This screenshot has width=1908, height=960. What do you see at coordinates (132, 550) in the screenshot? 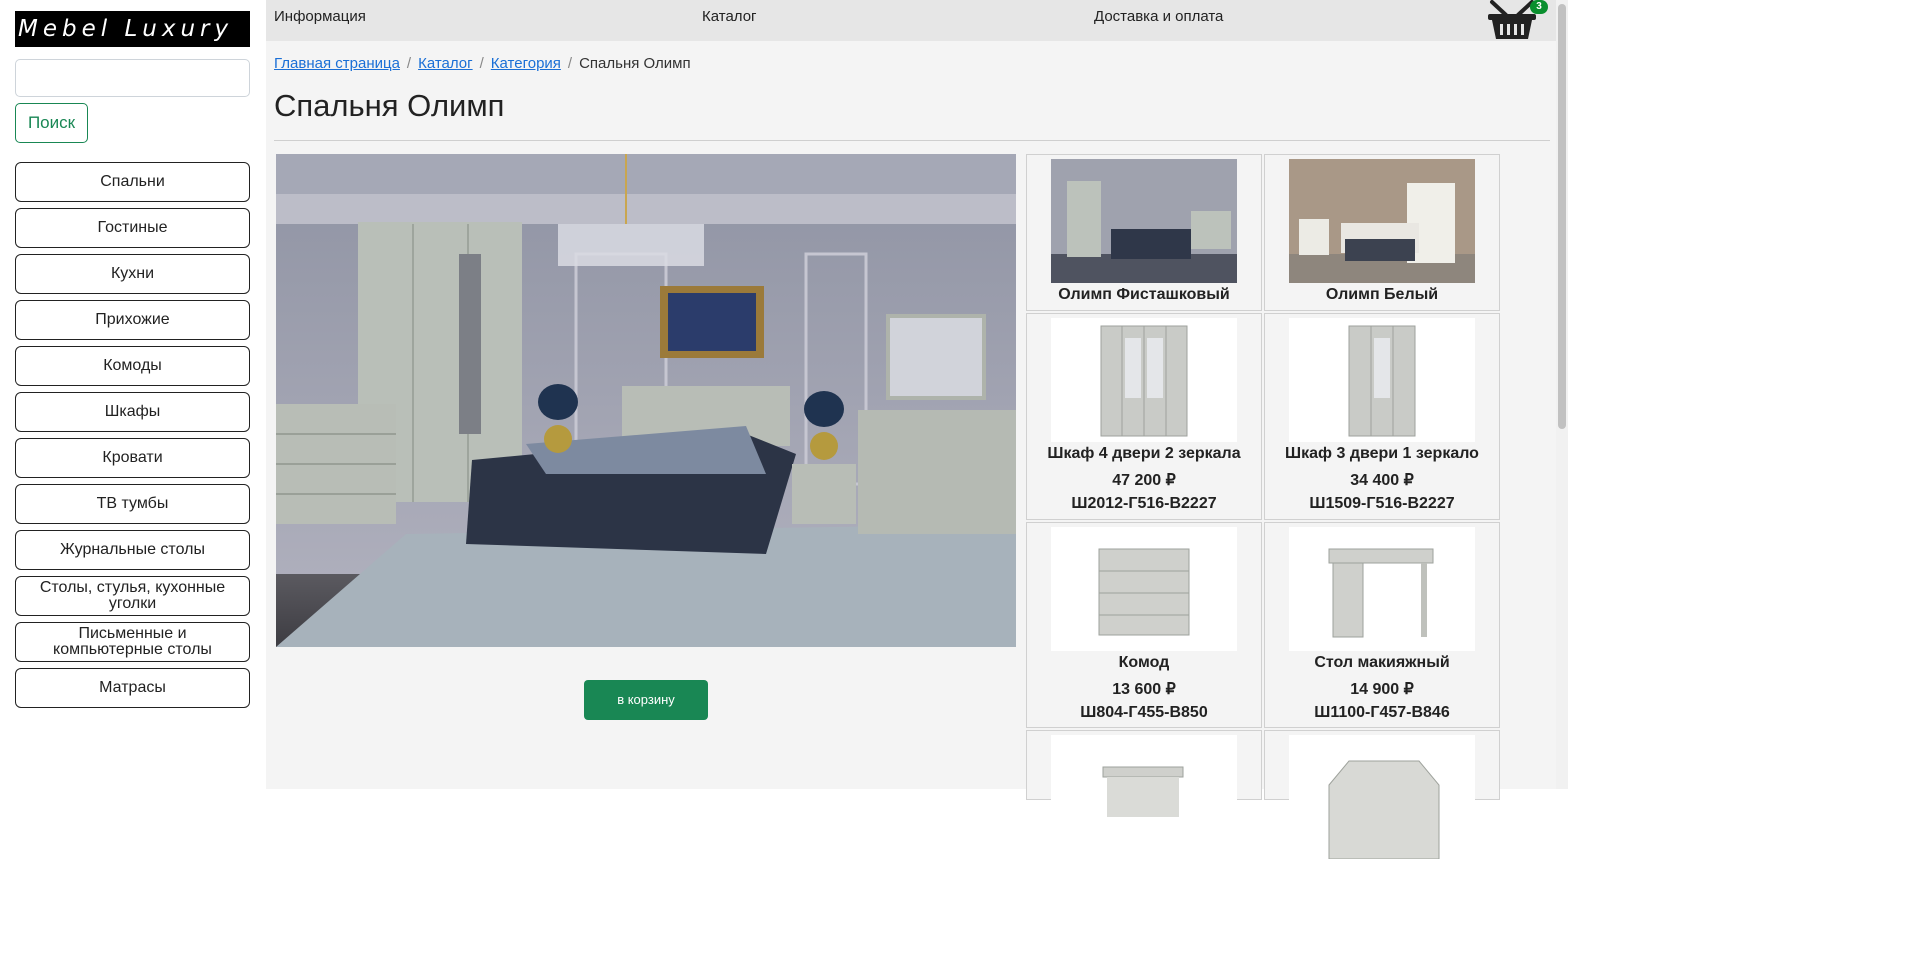
I see `category-button-coffee-tables: Журнальные столы` at bounding box center [132, 550].